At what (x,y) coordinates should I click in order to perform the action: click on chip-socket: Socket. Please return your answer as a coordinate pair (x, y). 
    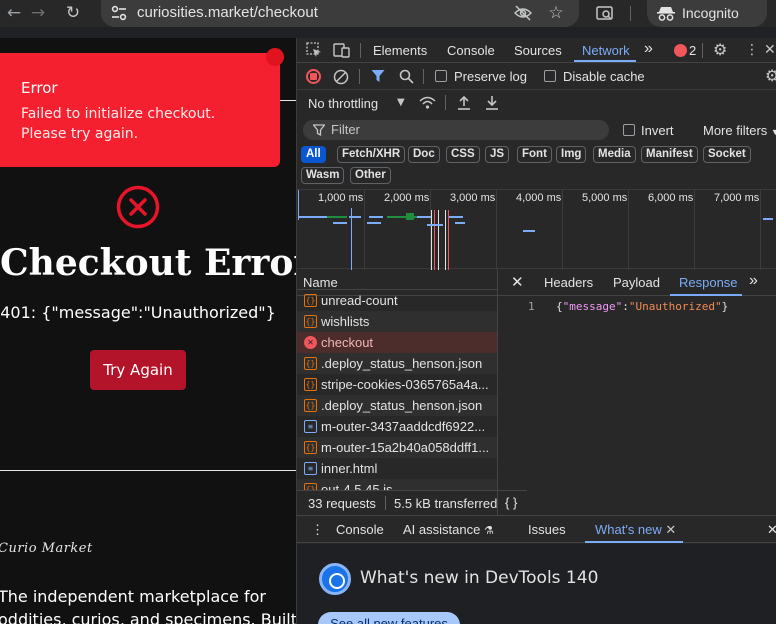
    Looking at the image, I should click on (727, 154).